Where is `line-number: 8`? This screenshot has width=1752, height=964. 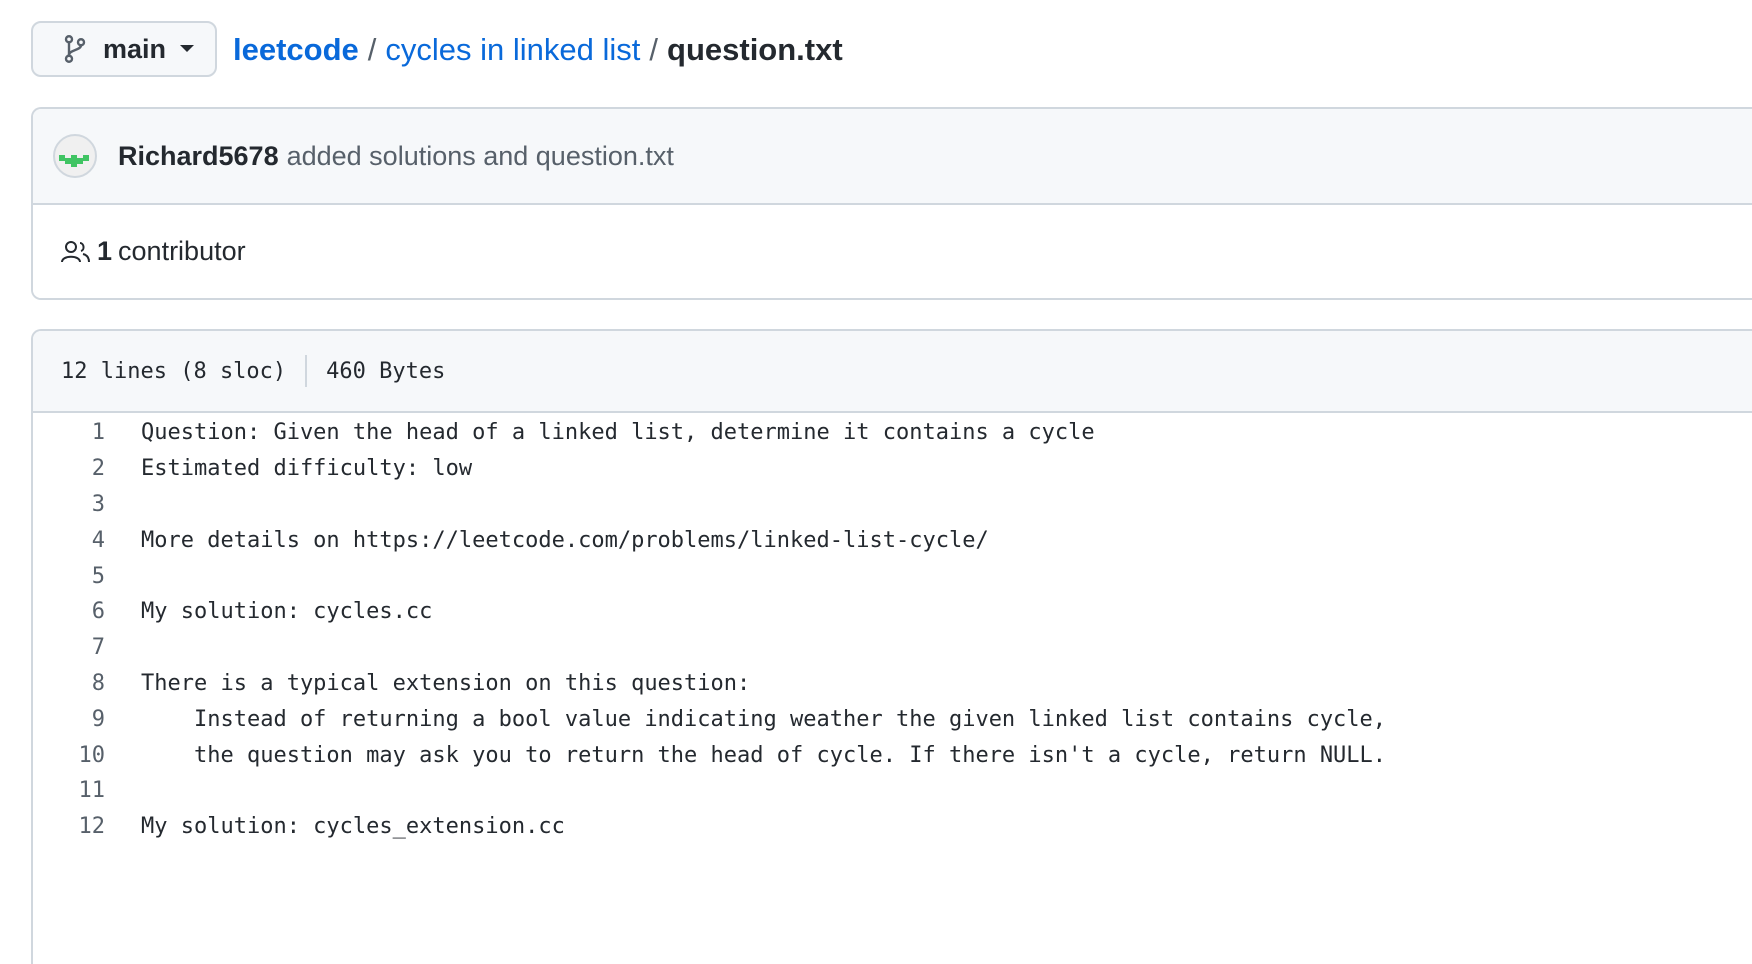
line-number: 8 is located at coordinates (69, 683).